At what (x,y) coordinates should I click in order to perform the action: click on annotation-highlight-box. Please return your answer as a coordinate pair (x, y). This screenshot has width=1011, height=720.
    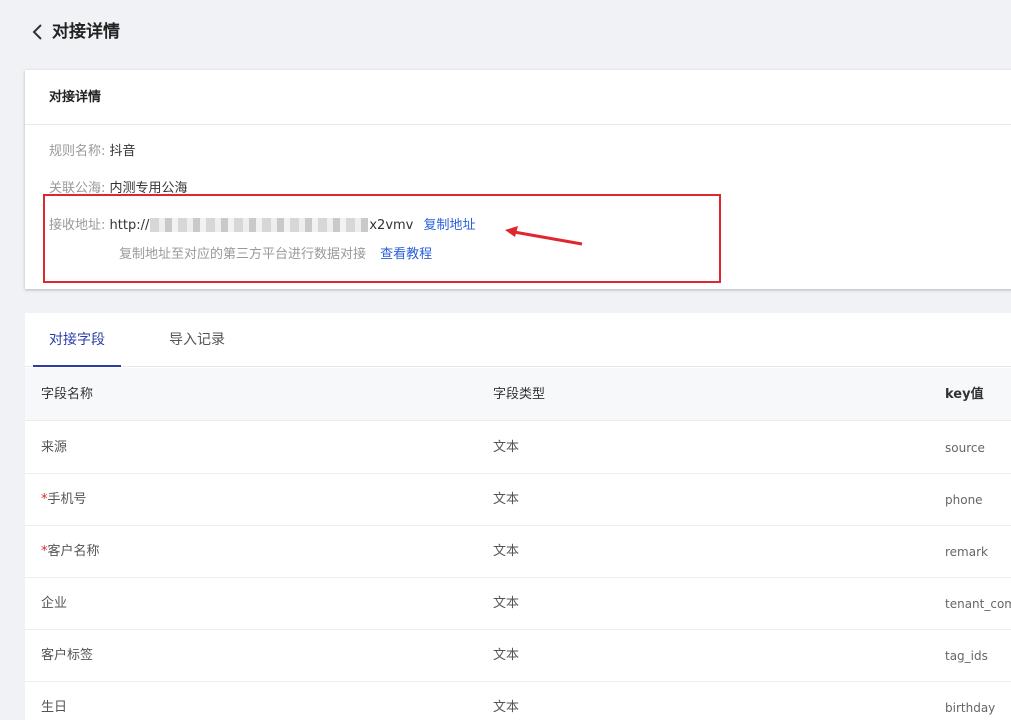
    Looking at the image, I should click on (382, 238).